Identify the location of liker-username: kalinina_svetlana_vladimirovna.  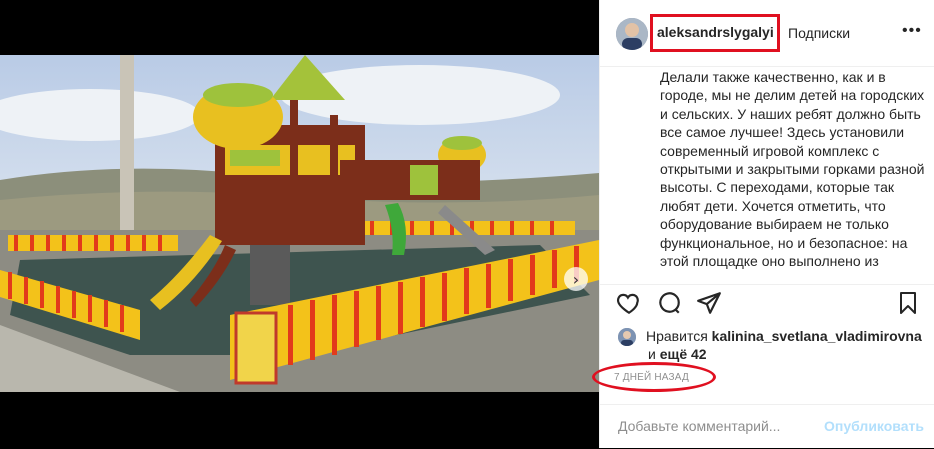
(817, 336).